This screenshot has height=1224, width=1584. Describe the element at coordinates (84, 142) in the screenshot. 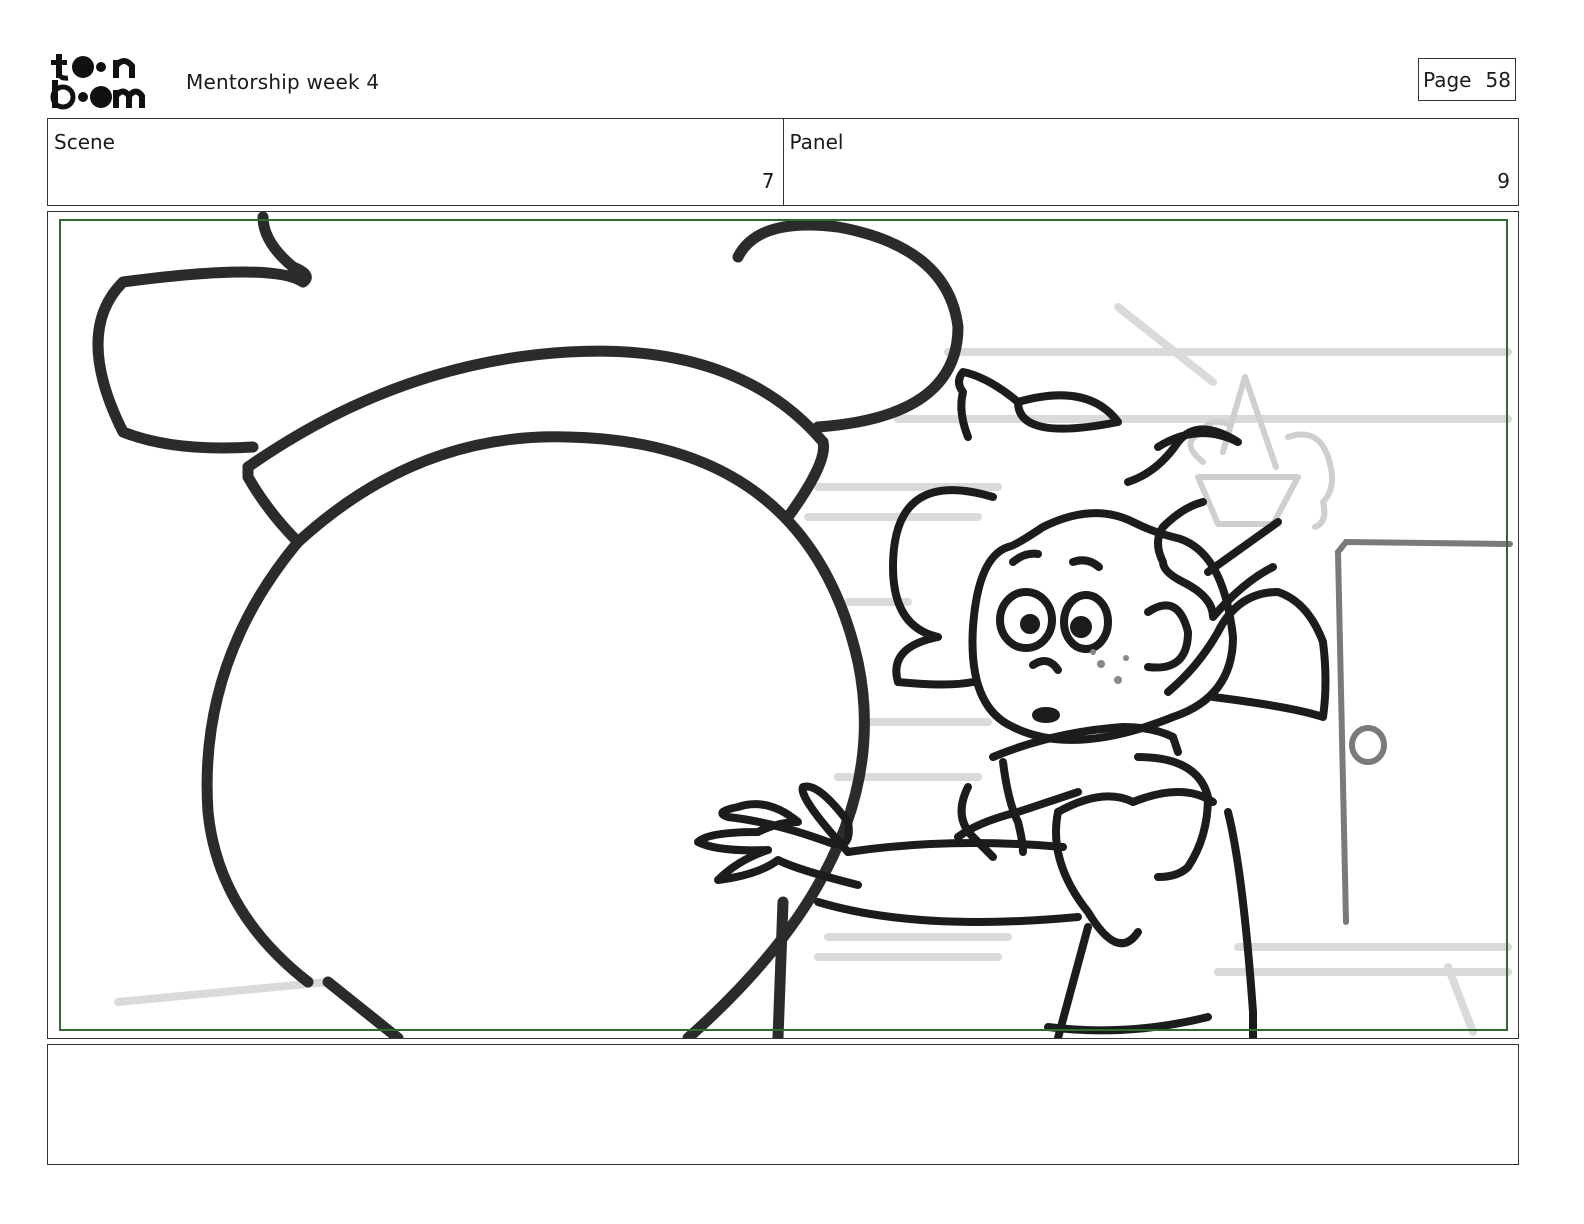

I see `scene-label: Scene` at that location.